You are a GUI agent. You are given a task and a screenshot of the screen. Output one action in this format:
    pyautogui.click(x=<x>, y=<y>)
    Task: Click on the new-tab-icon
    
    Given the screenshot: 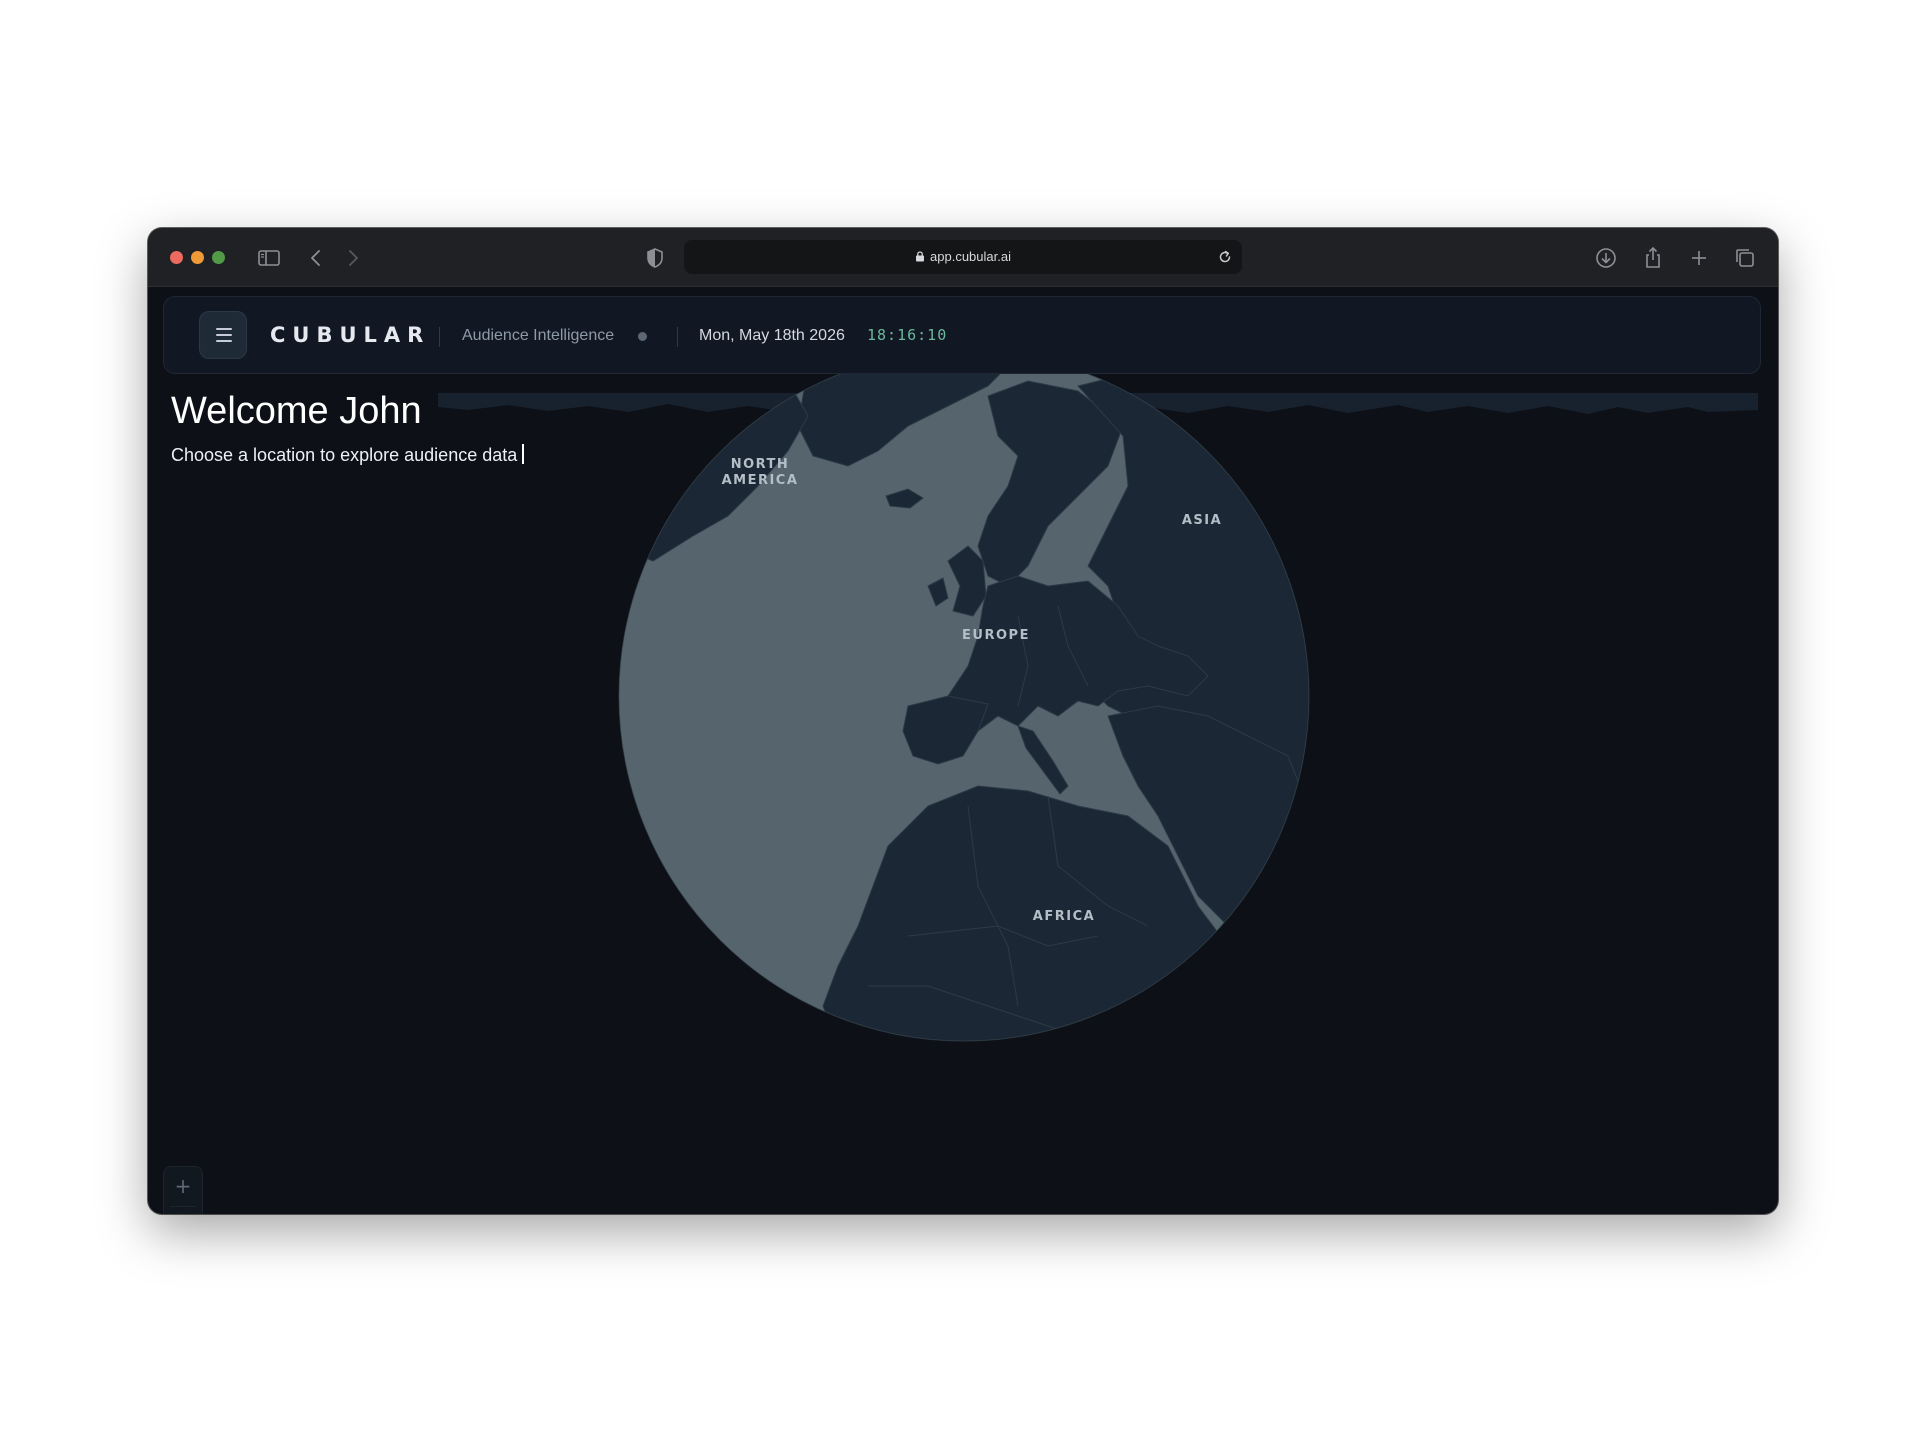 What is the action you would take?
    pyautogui.click(x=1699, y=258)
    